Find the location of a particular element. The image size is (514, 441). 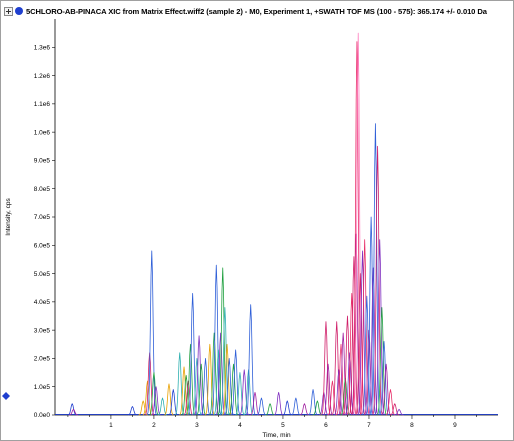

x-tick-label: 4 is located at coordinates (240, 425).